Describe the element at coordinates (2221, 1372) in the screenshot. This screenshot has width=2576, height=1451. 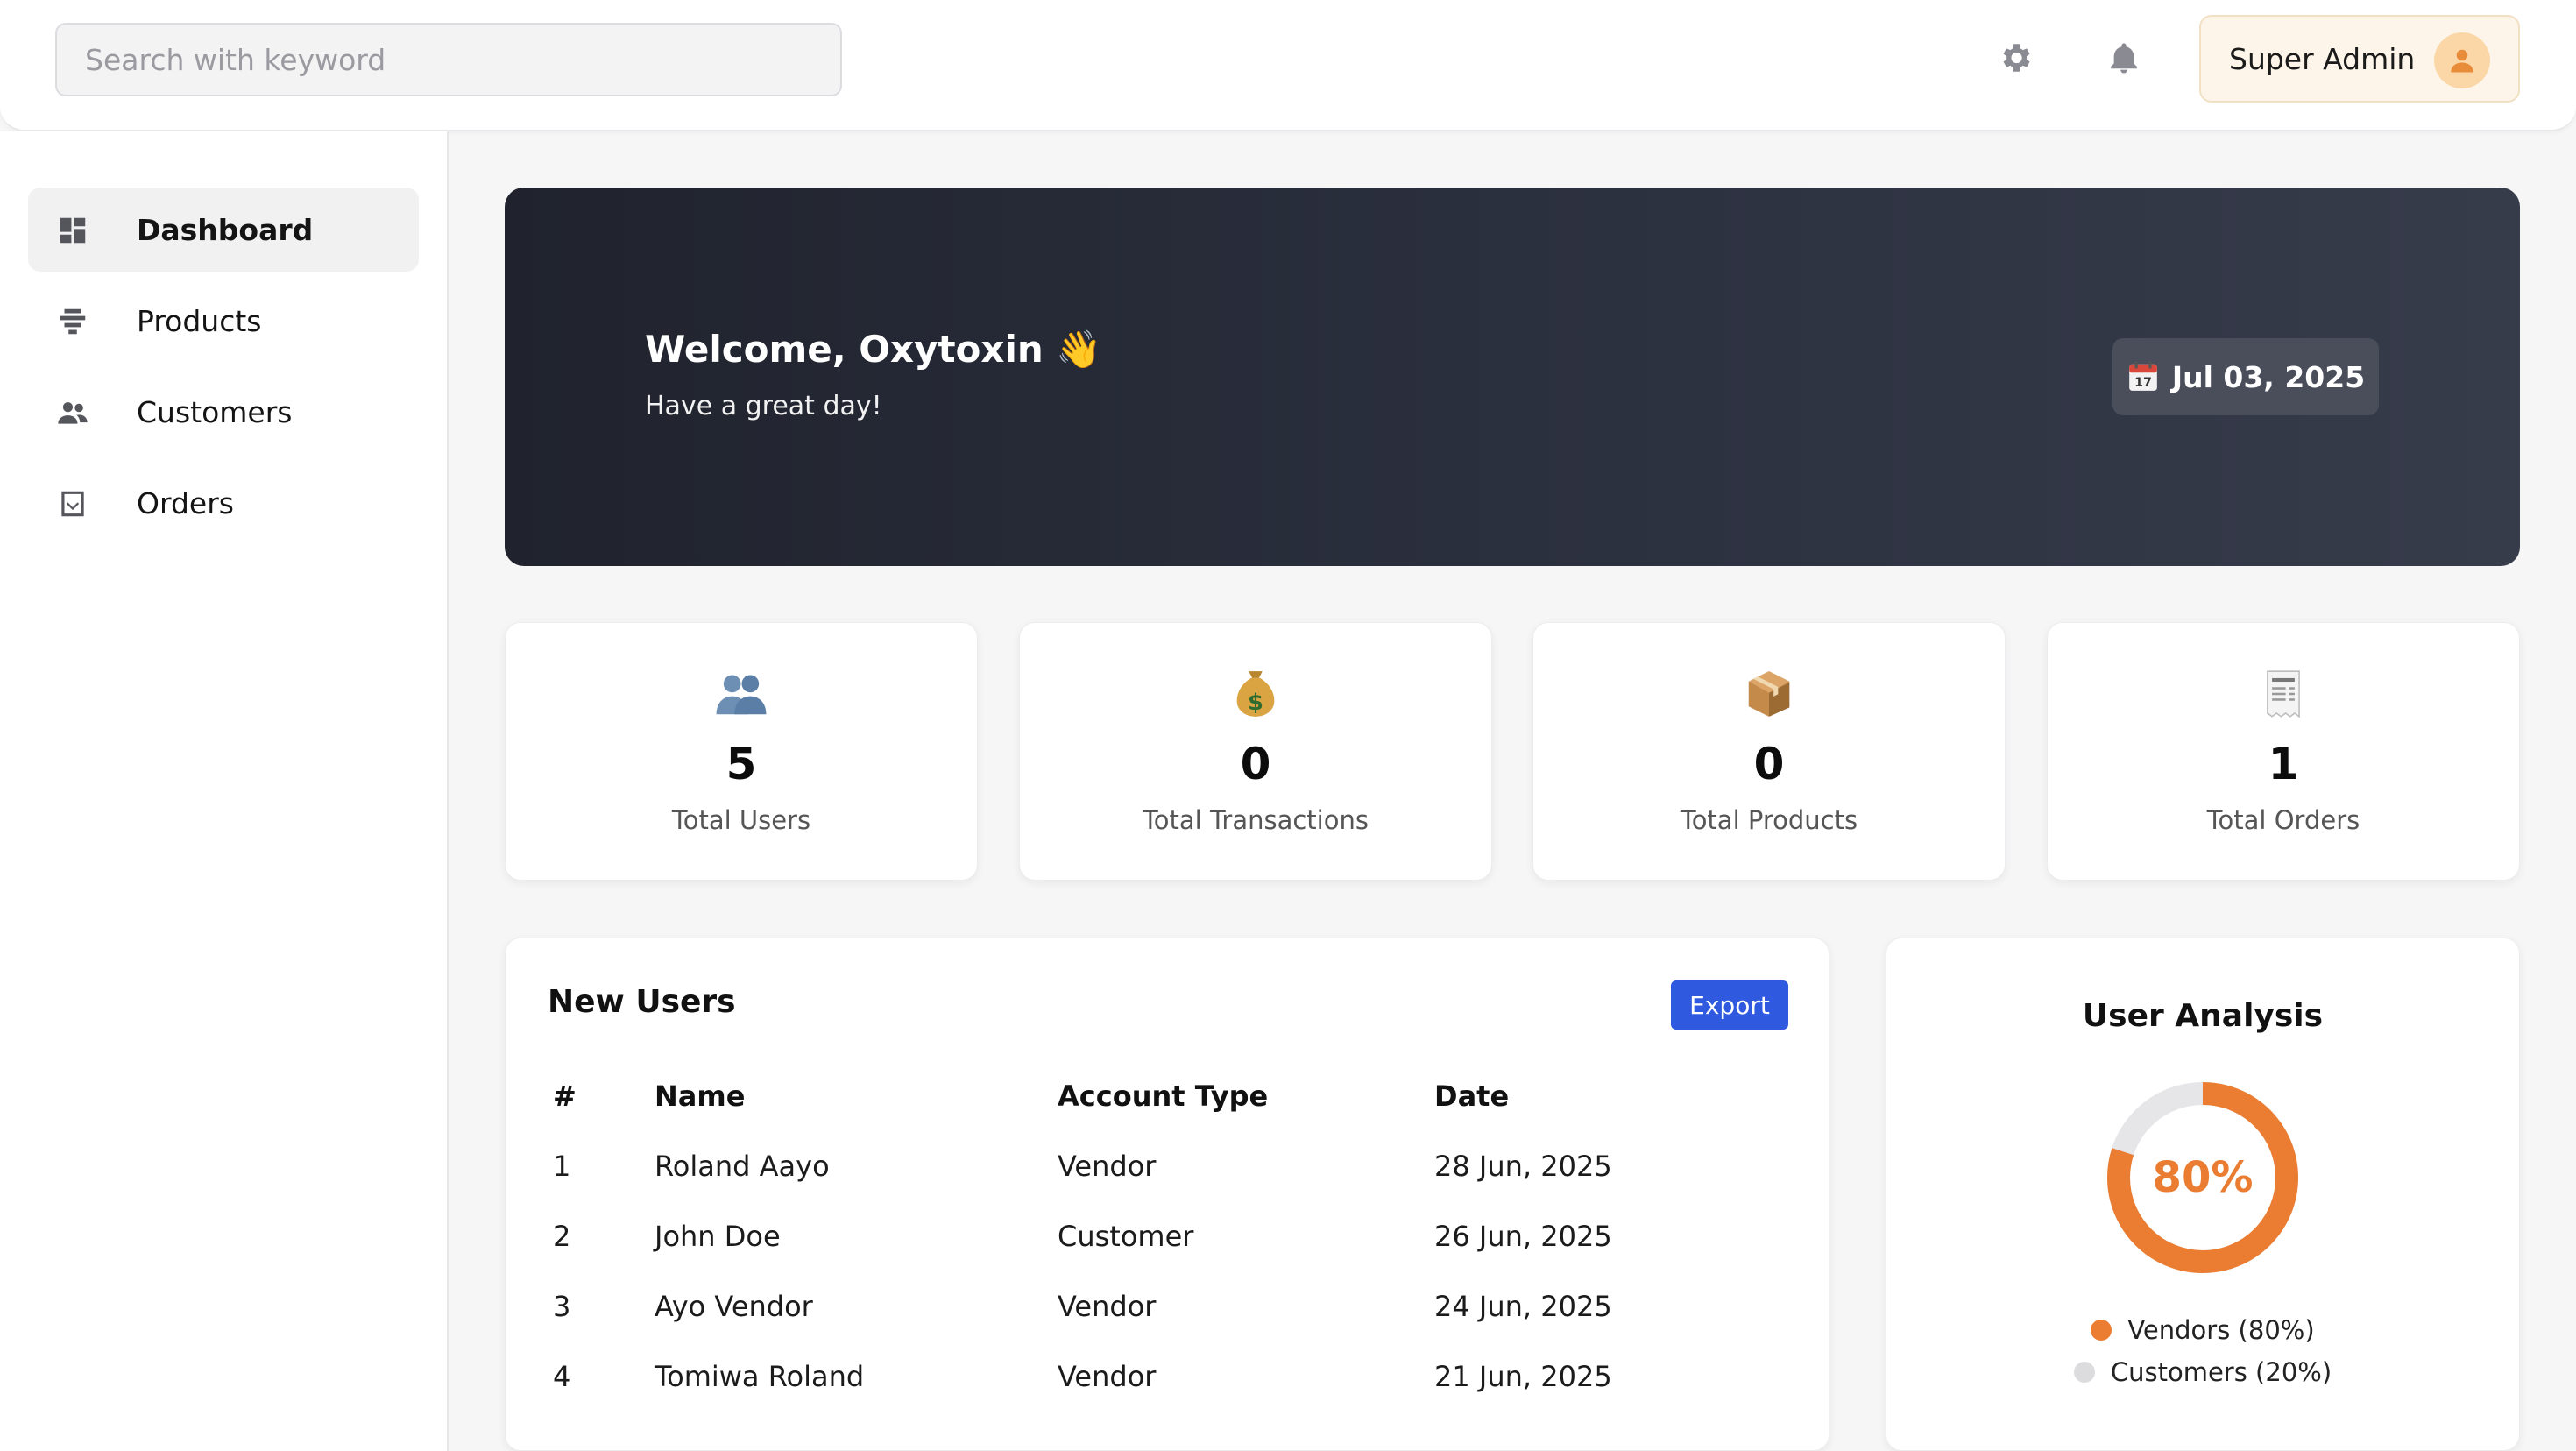
I see `legend-label: Customers (20%)` at that location.